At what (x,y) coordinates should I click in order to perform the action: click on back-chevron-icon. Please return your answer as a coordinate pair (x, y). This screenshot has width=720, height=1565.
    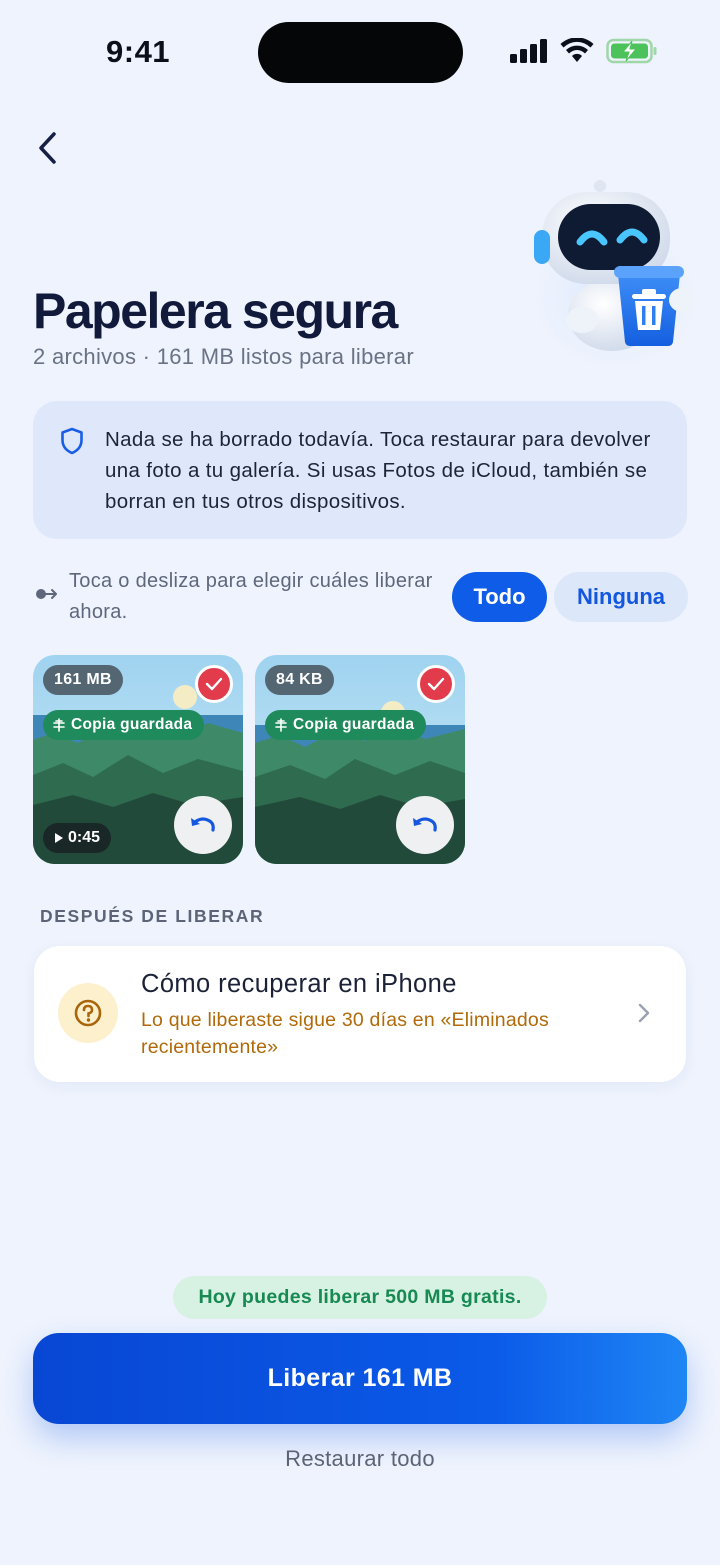
    Looking at the image, I should click on (47, 148).